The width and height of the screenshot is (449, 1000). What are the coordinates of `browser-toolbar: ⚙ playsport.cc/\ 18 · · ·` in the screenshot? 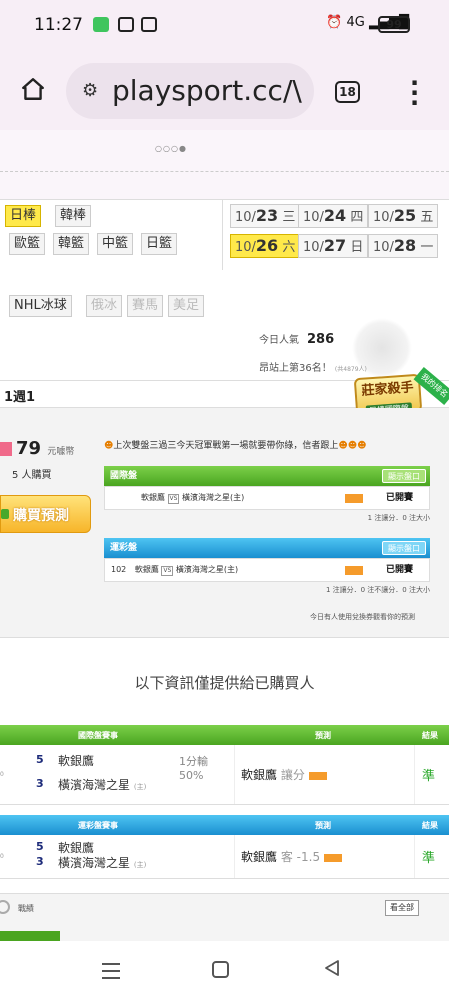 It's located at (224, 90).